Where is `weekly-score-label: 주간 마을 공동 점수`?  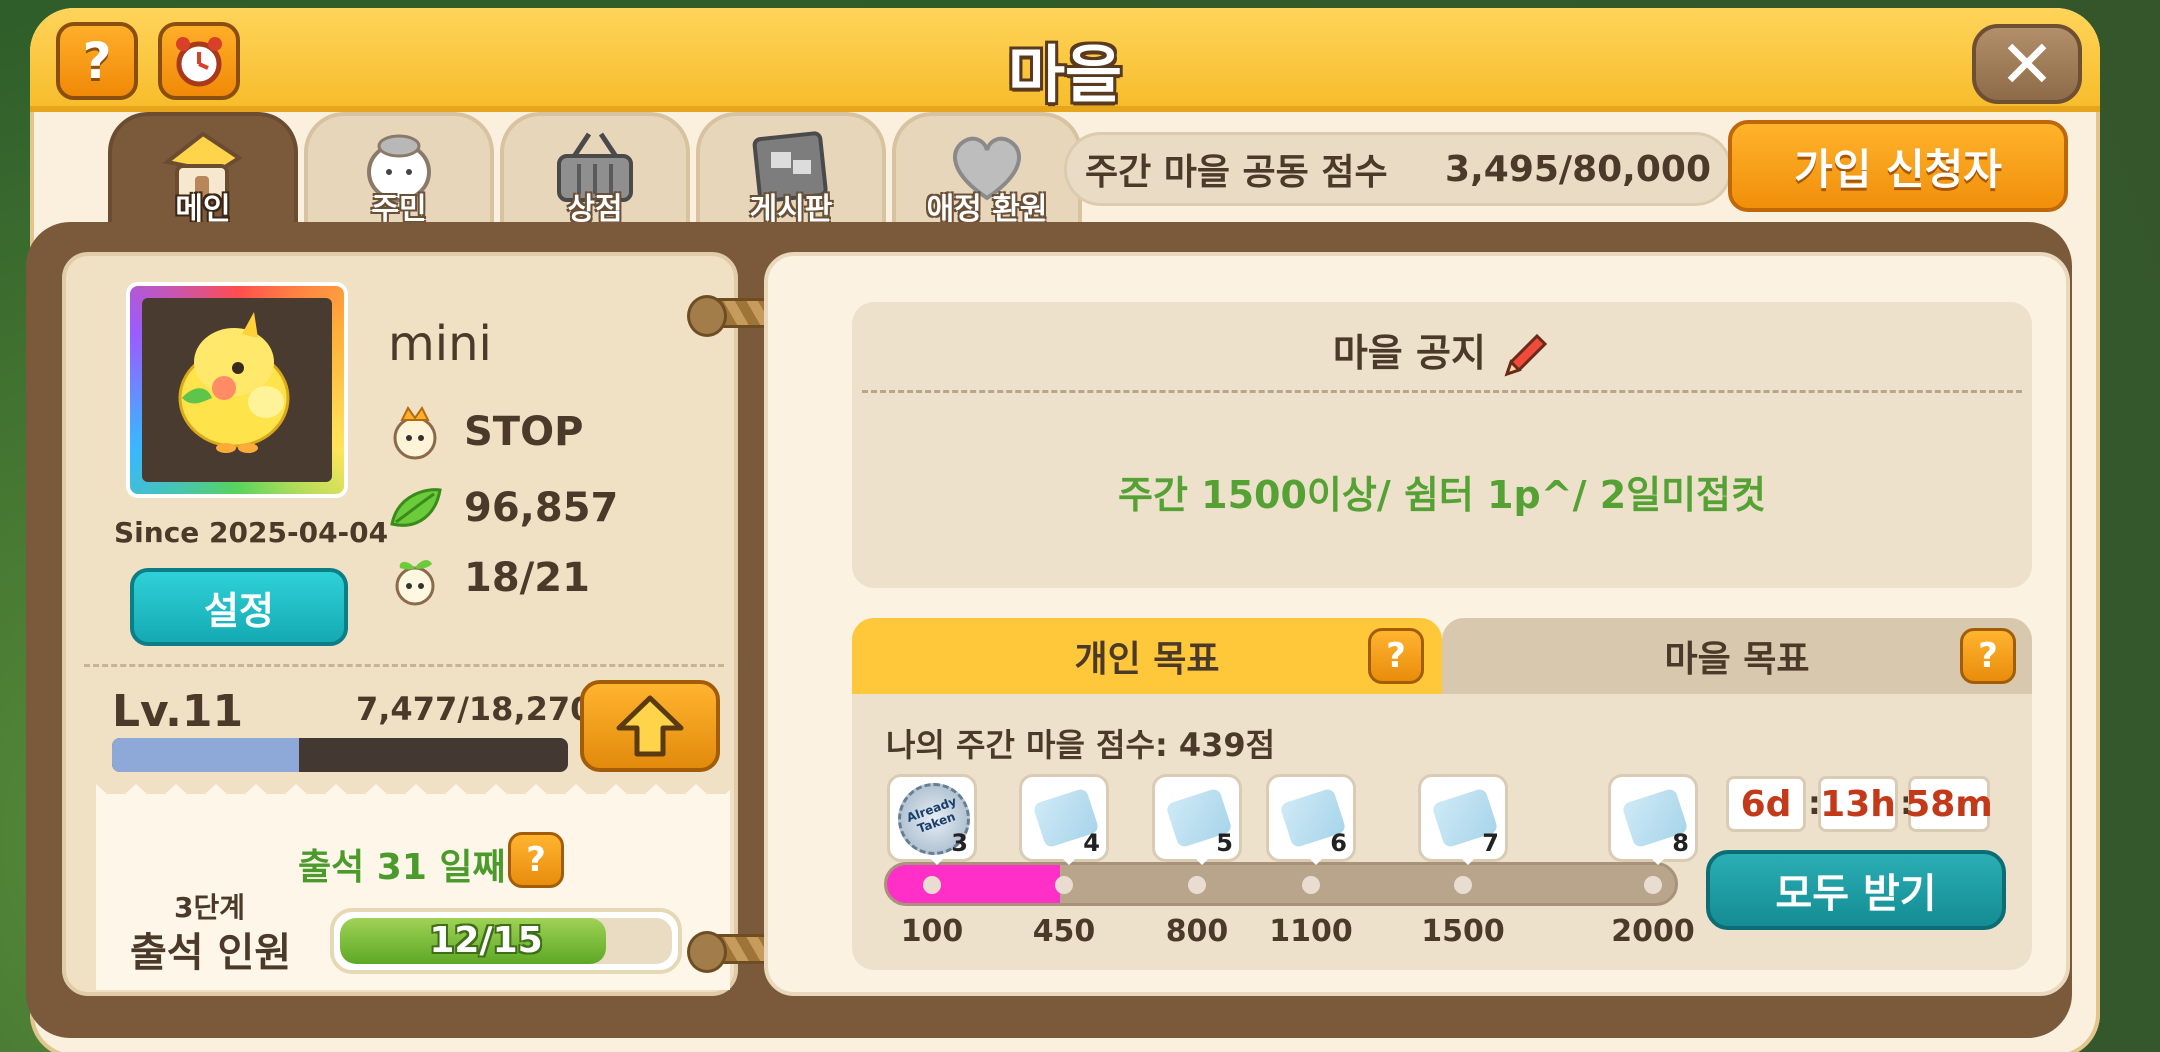
weekly-score-label: 주간 마을 공동 점수 is located at coordinates (1236, 172).